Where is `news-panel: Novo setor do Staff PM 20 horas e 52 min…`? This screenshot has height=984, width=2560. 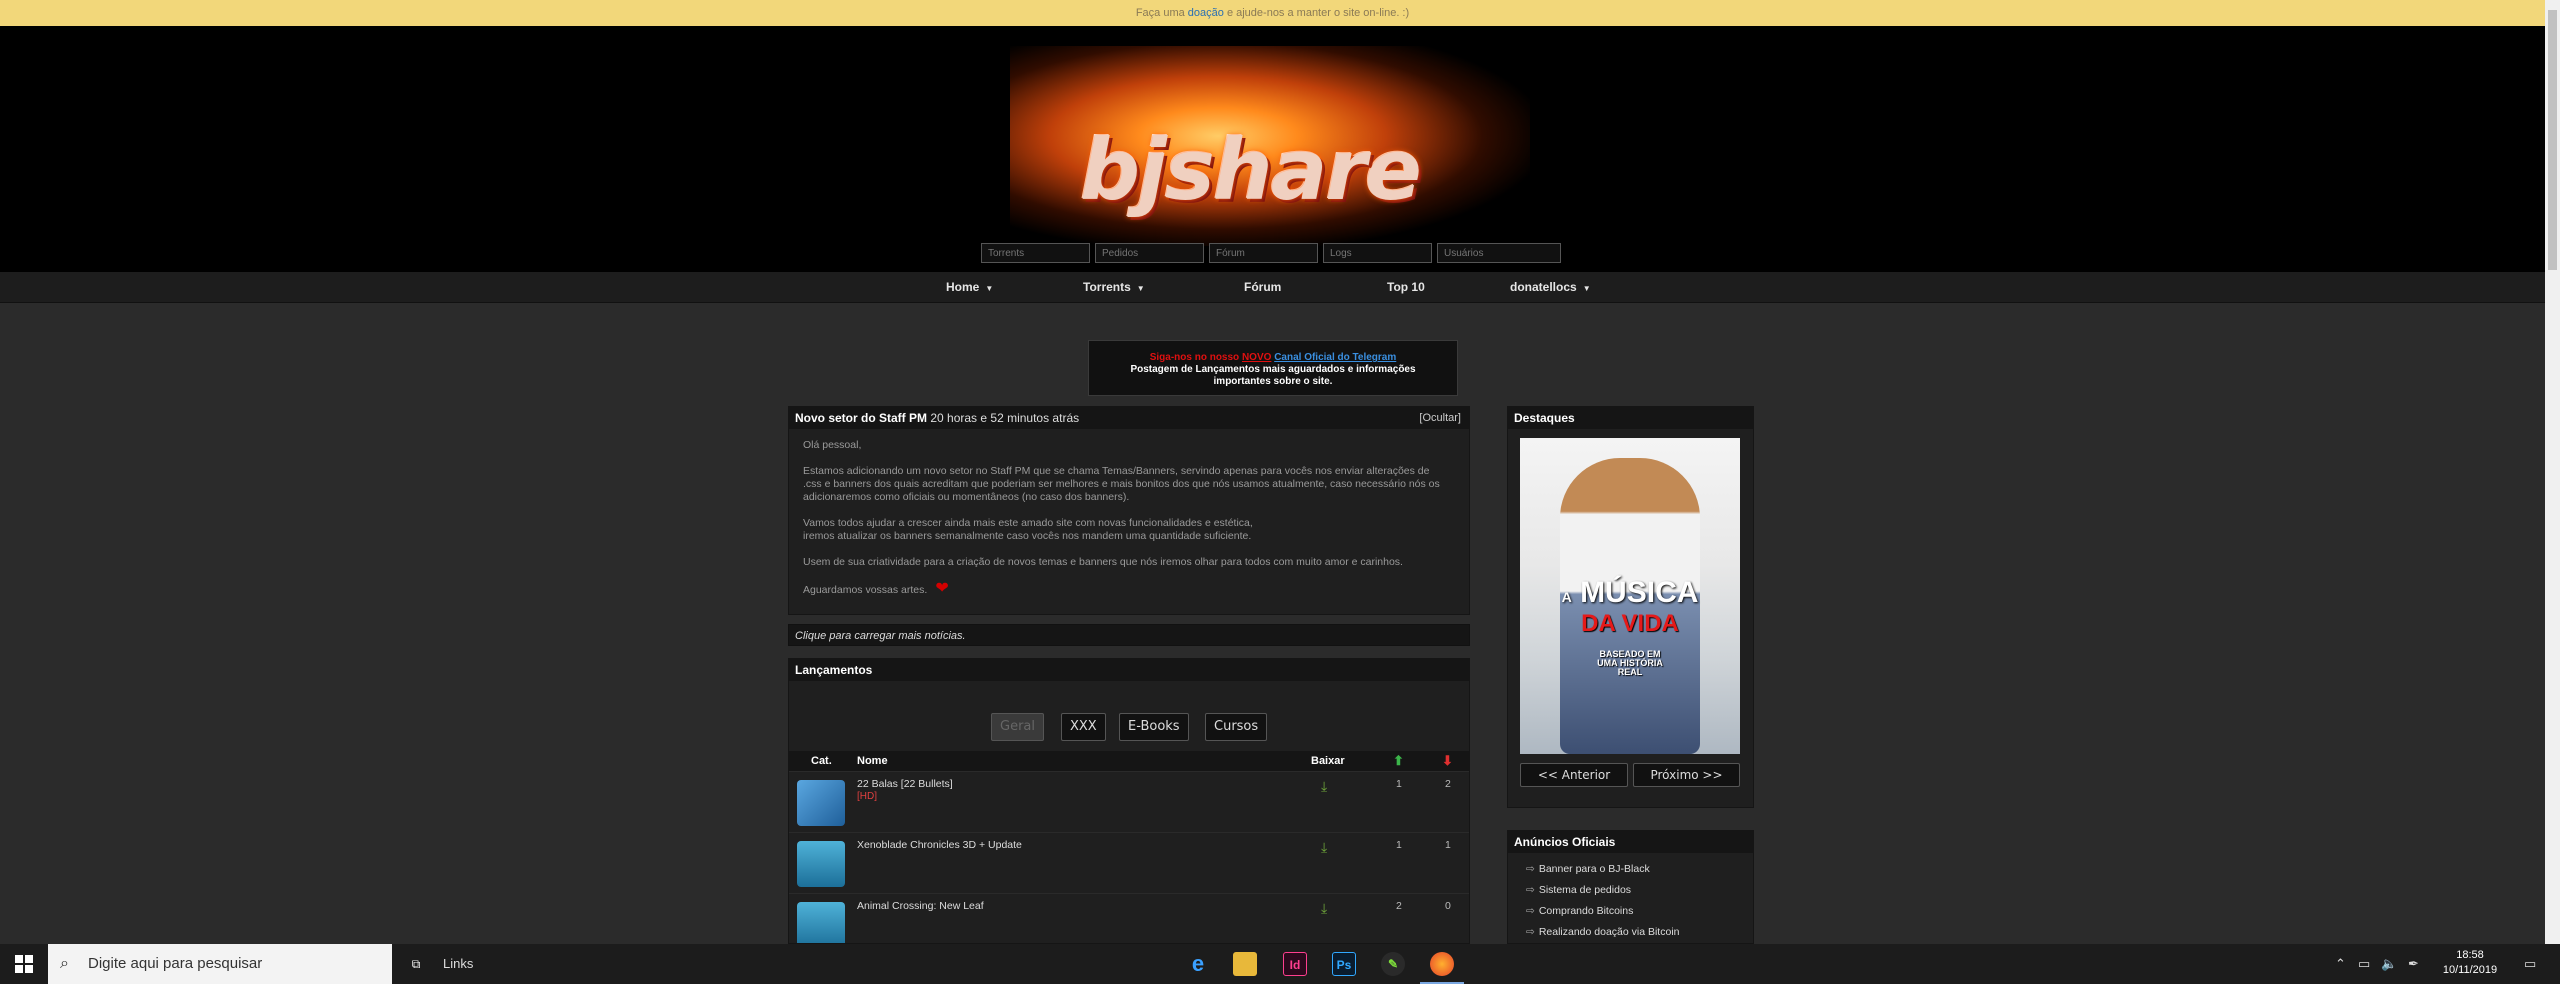 news-panel: Novo setor do Staff PM 20 horas e 52 min… is located at coordinates (1129, 510).